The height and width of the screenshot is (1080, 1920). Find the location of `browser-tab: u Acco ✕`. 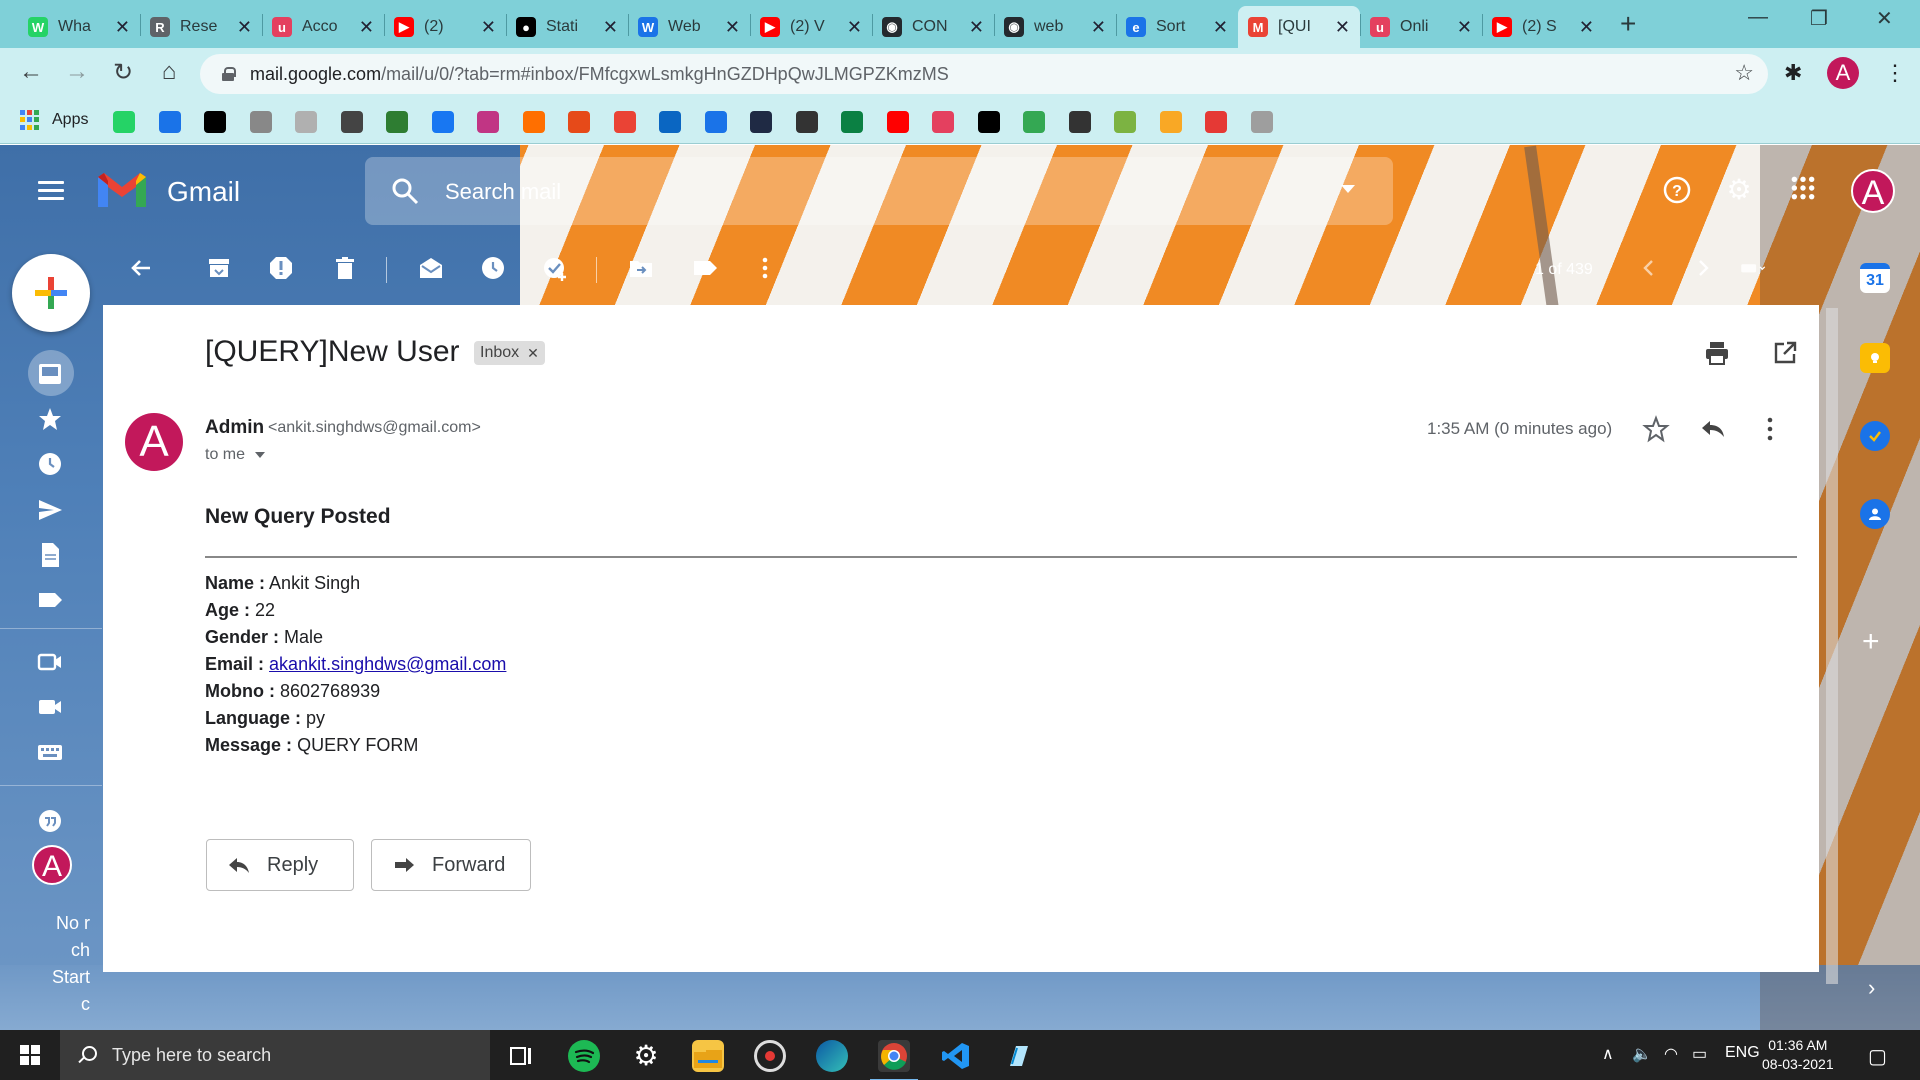

browser-tab: u Acco ✕ is located at coordinates (323, 27).